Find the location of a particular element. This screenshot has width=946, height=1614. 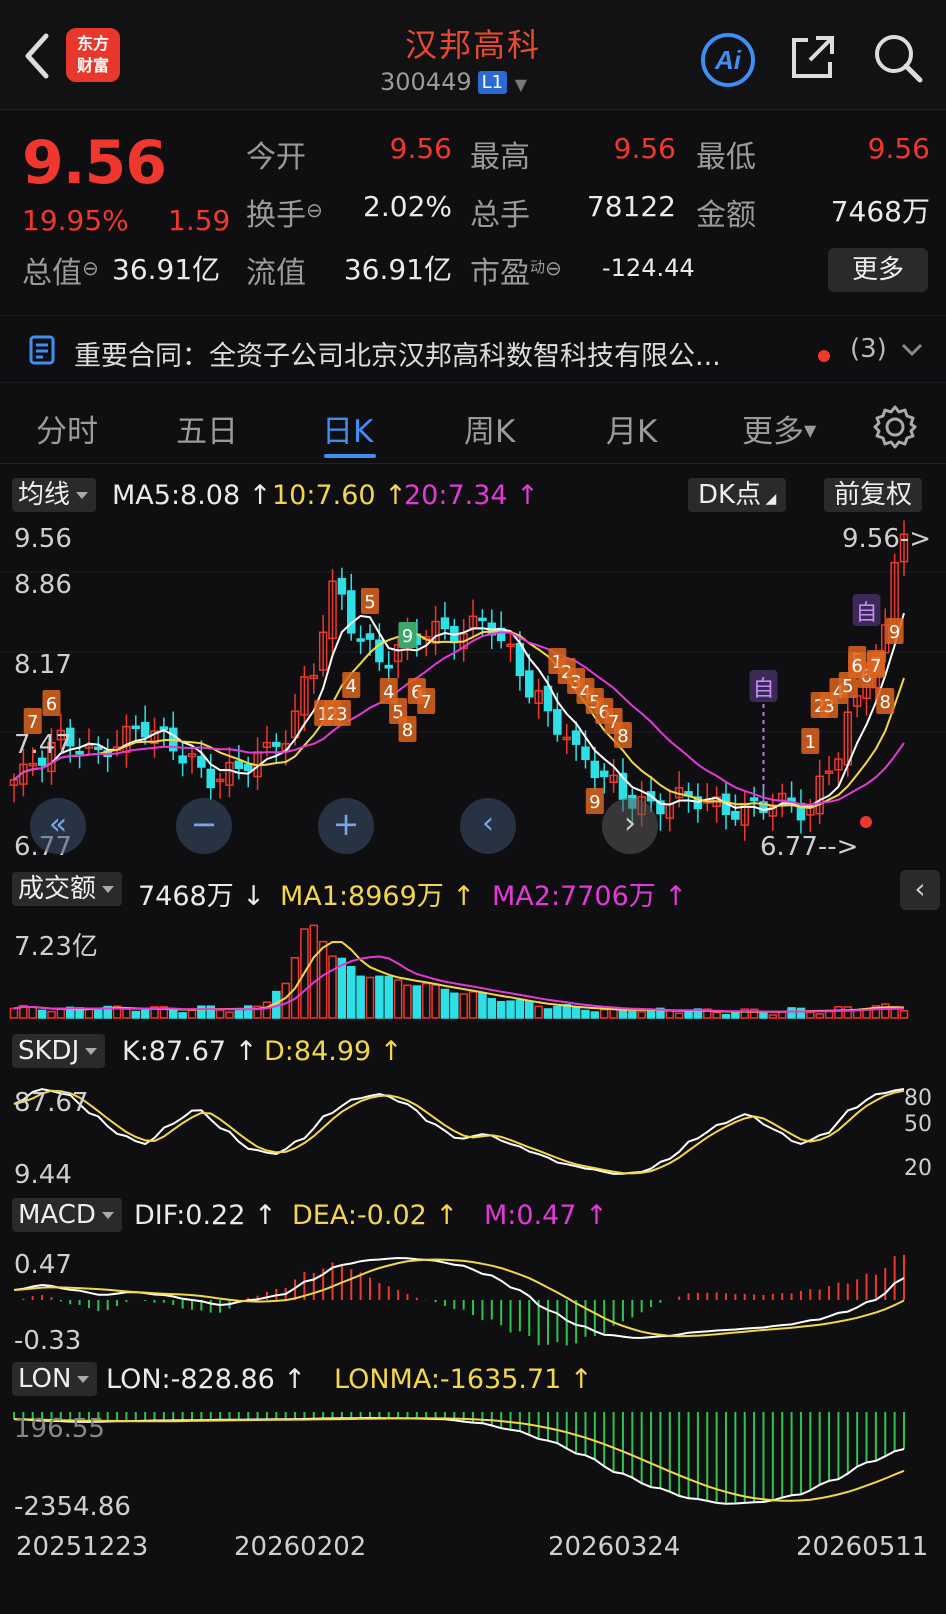

ma20-line is located at coordinates (459, 718).